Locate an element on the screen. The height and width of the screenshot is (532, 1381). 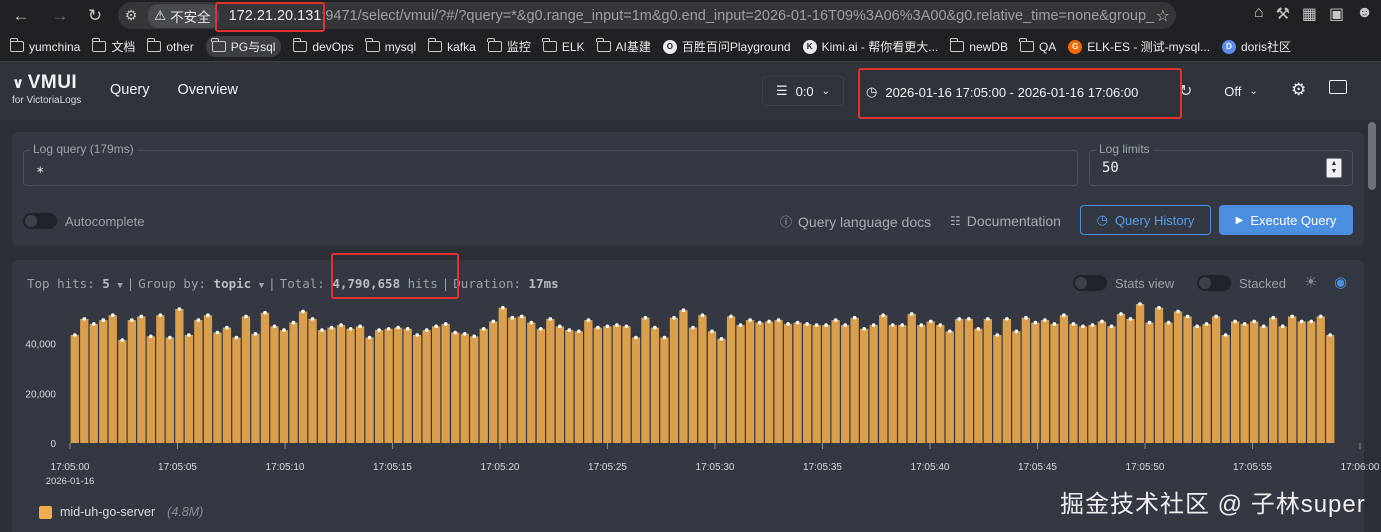
vmui-logo: ∨ VMUI for VictoriaLogs is located at coordinates (52, 89).